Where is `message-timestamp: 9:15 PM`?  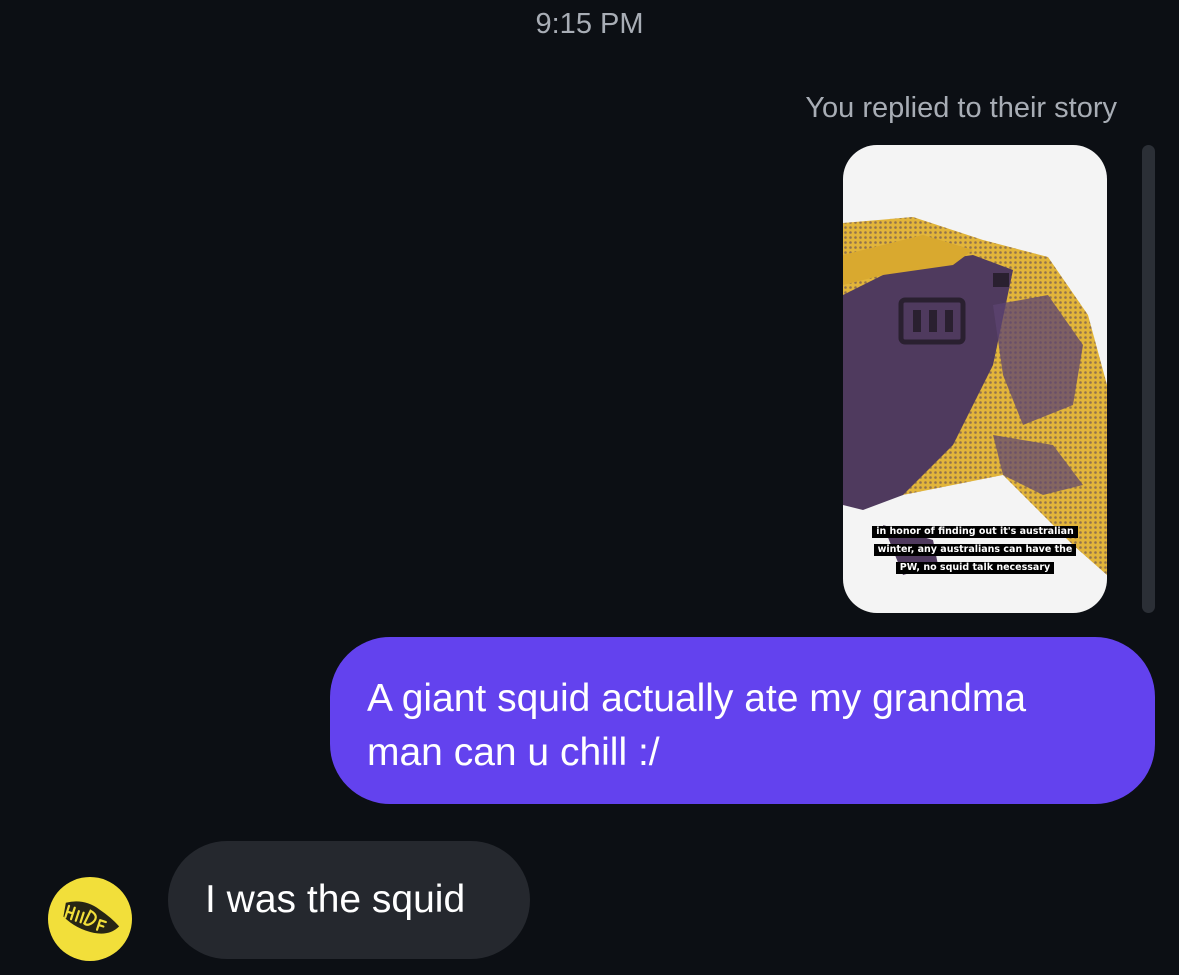
message-timestamp: 9:15 PM is located at coordinates (589, 24).